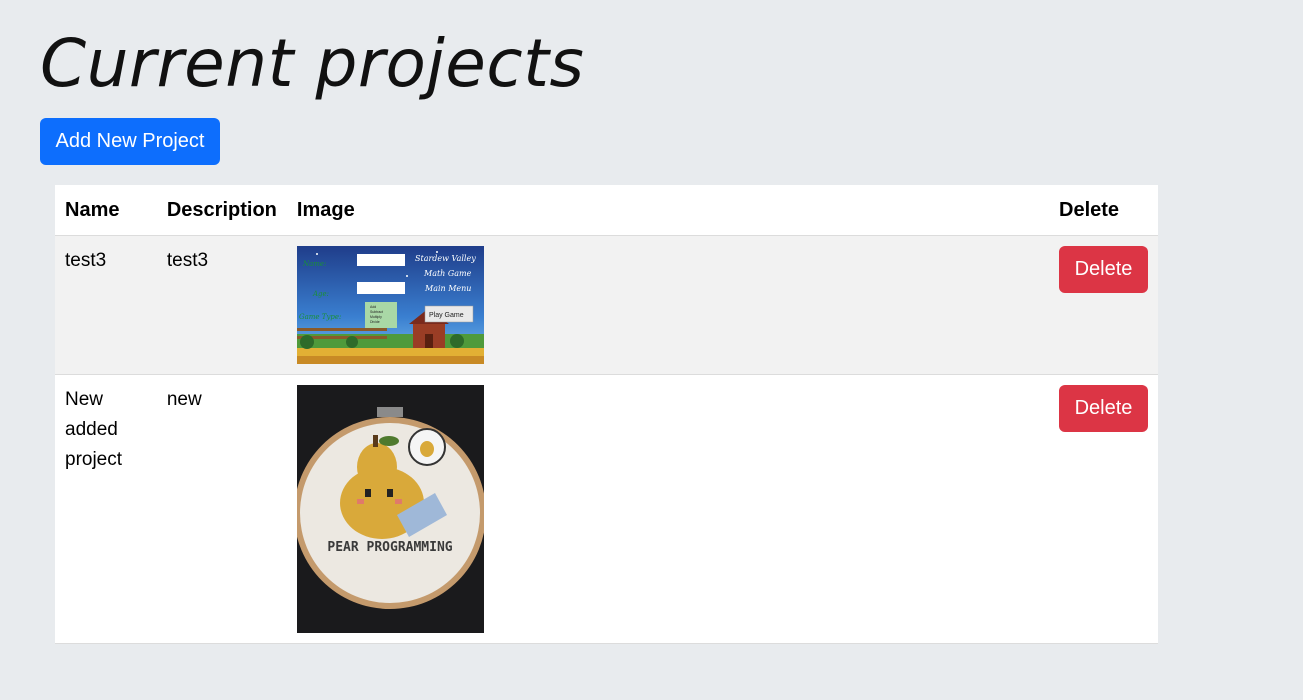 This screenshot has width=1303, height=700. What do you see at coordinates (389, 547) in the screenshot?
I see `image-text-caption: PEAR PROGRAMMING` at bounding box center [389, 547].